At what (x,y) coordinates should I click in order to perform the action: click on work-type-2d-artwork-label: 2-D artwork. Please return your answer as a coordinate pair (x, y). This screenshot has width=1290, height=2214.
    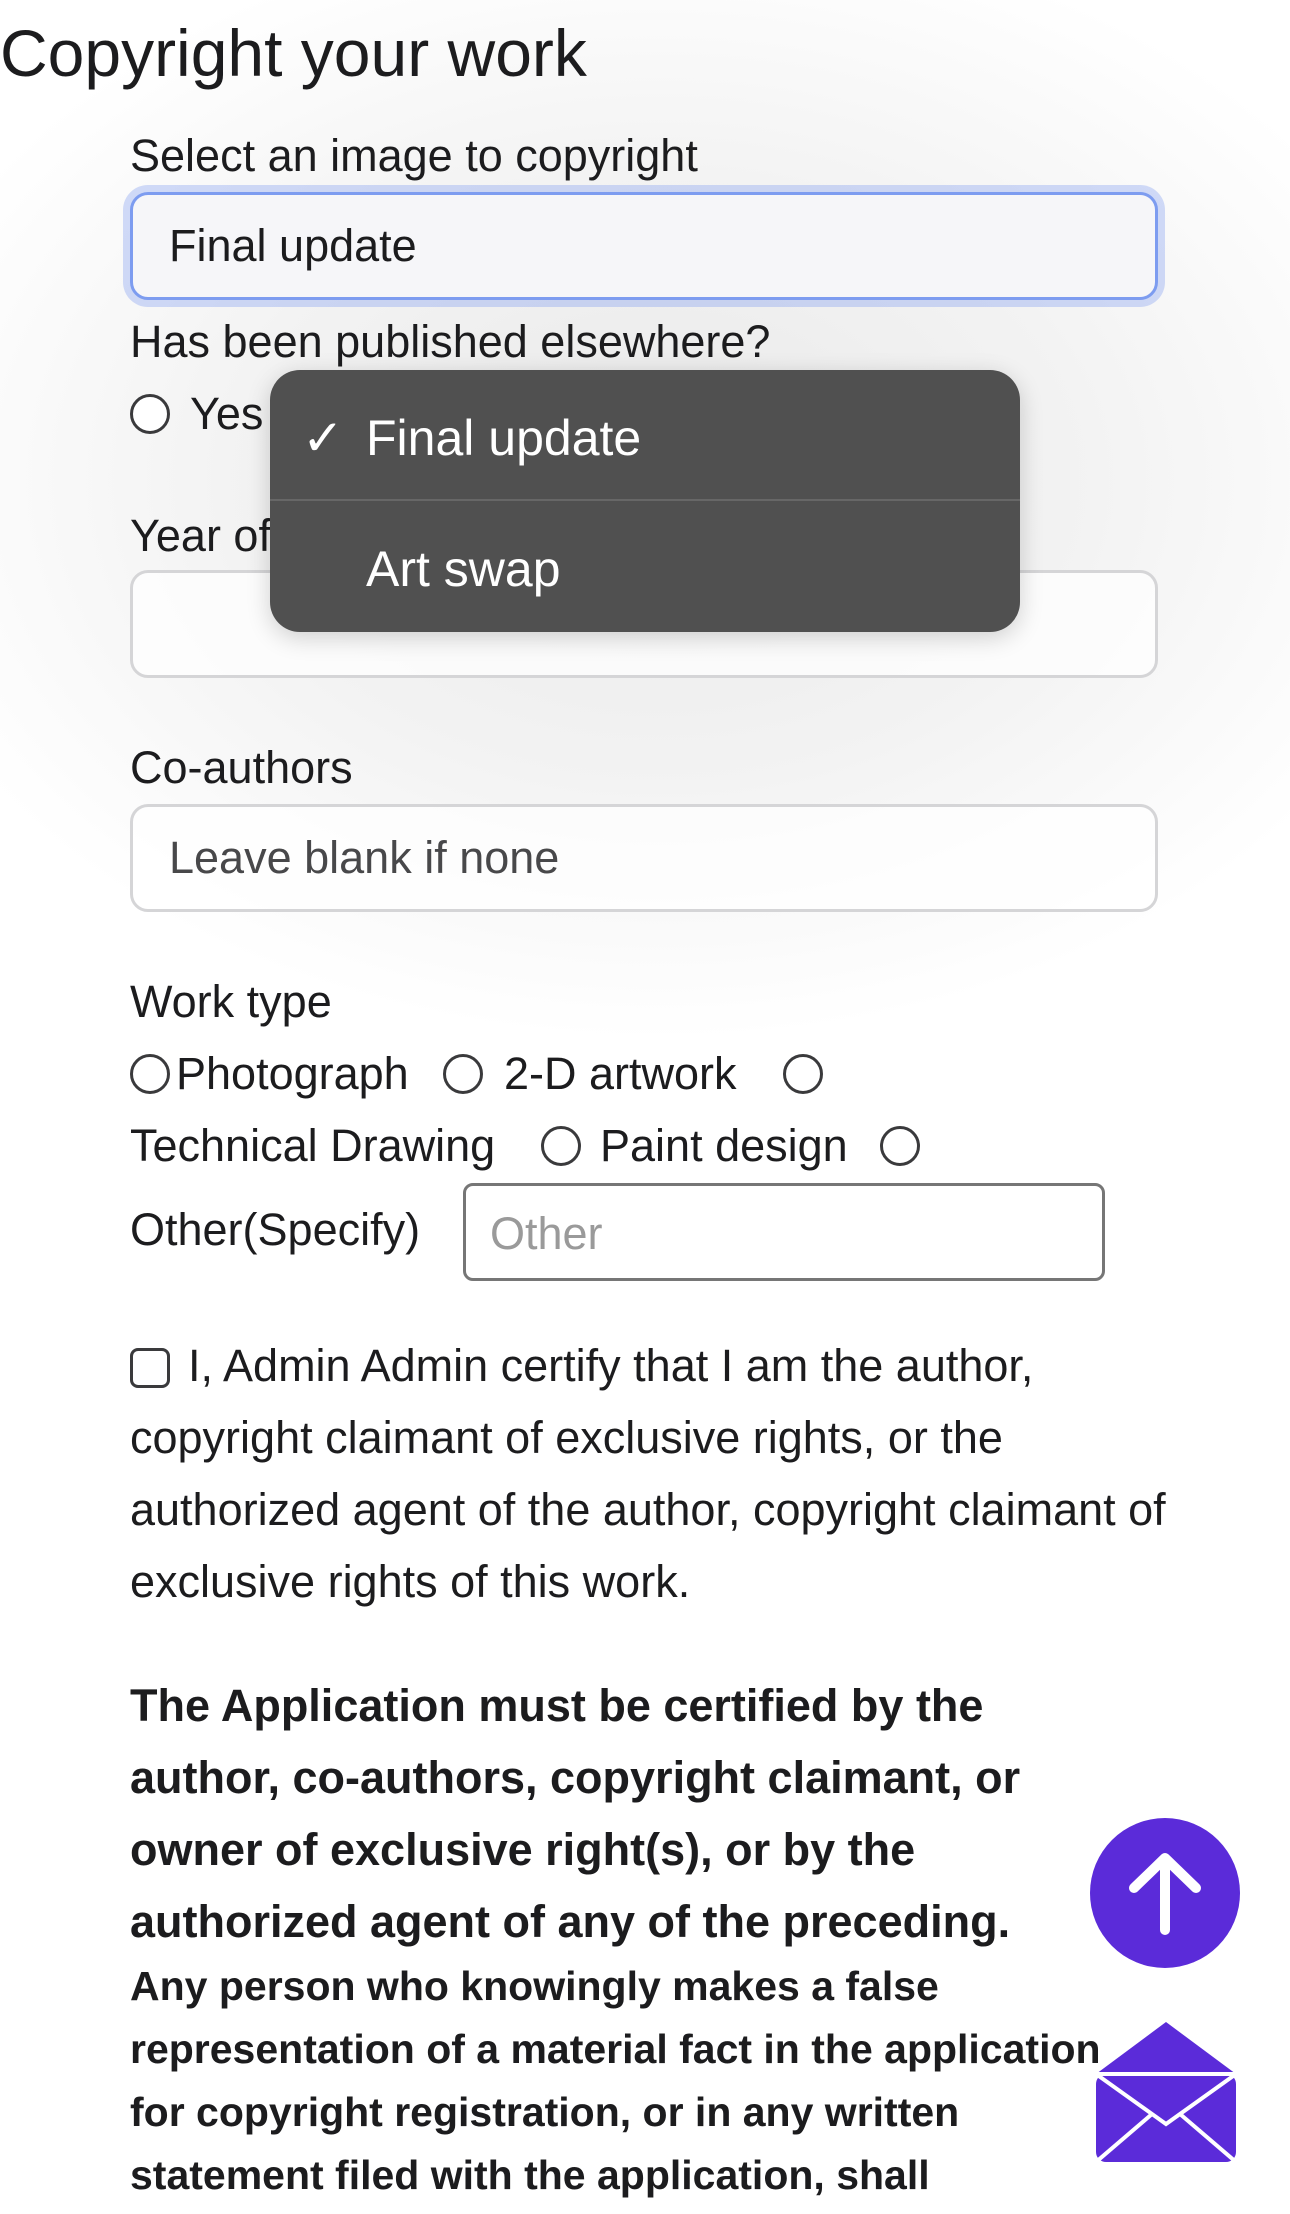
    Looking at the image, I should click on (620, 1073).